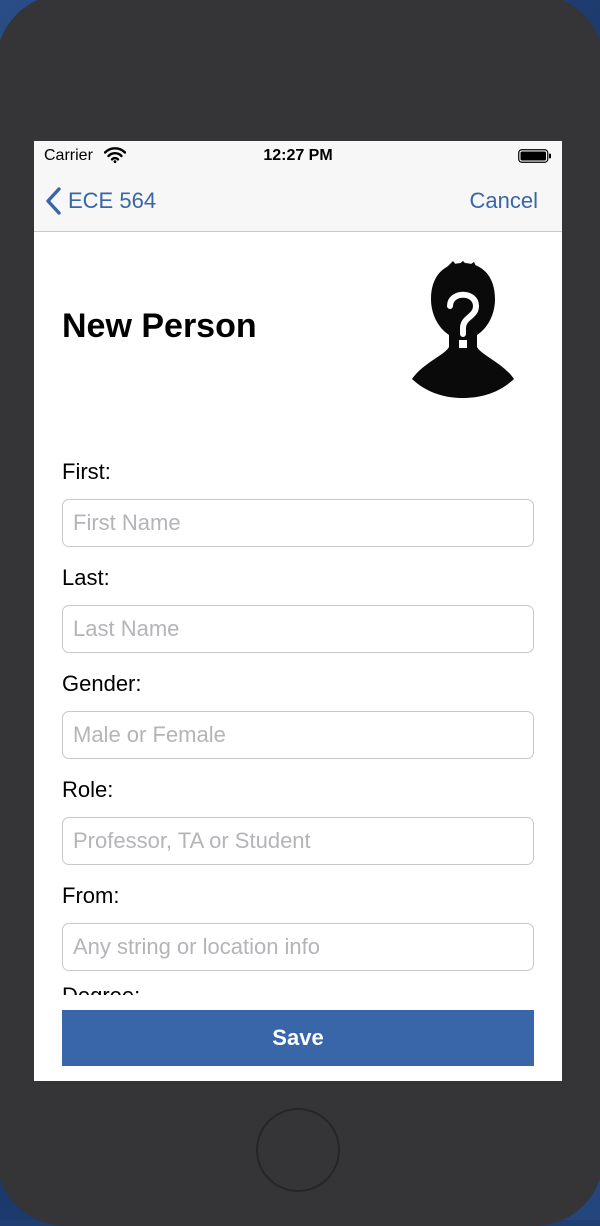  What do you see at coordinates (534, 156) in the screenshot?
I see `battery-icon` at bounding box center [534, 156].